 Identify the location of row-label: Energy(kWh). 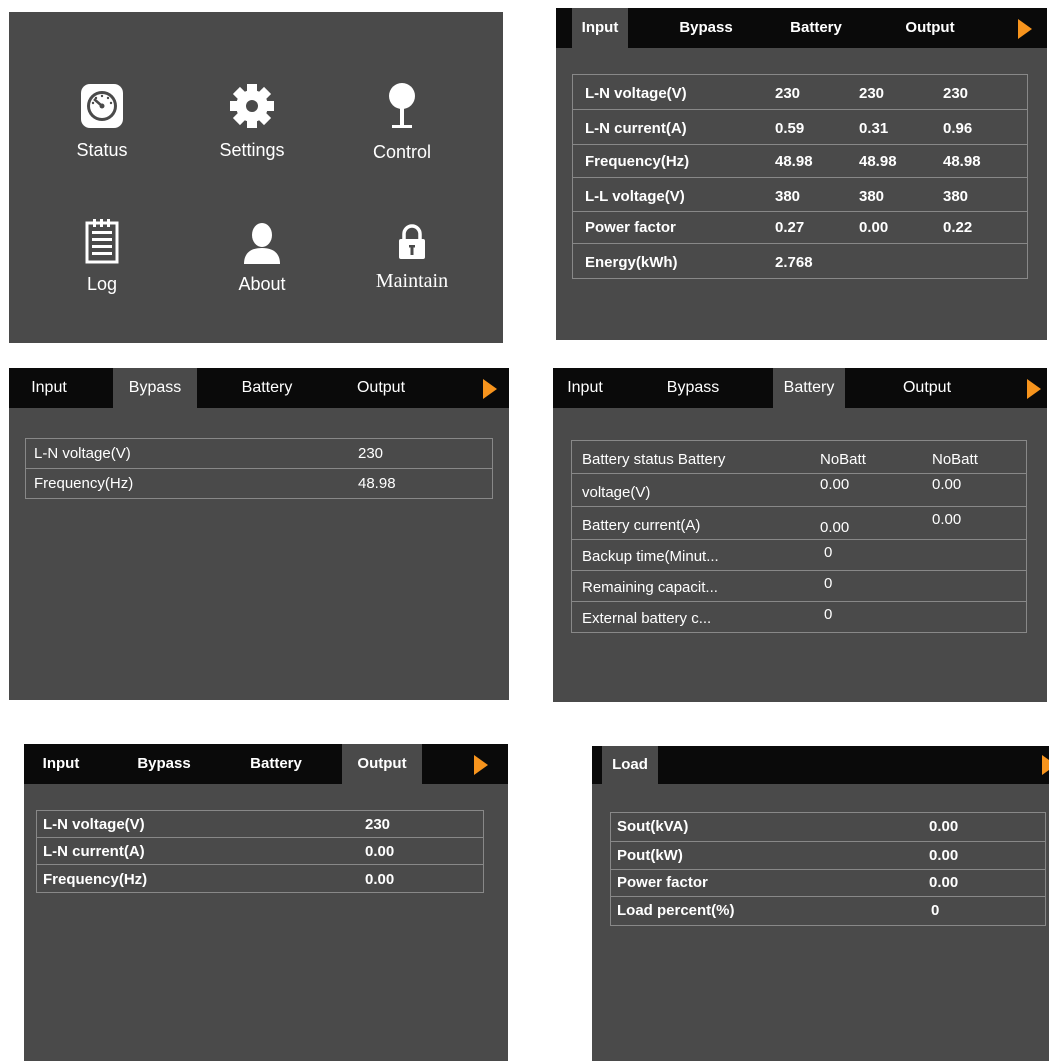
(631, 262).